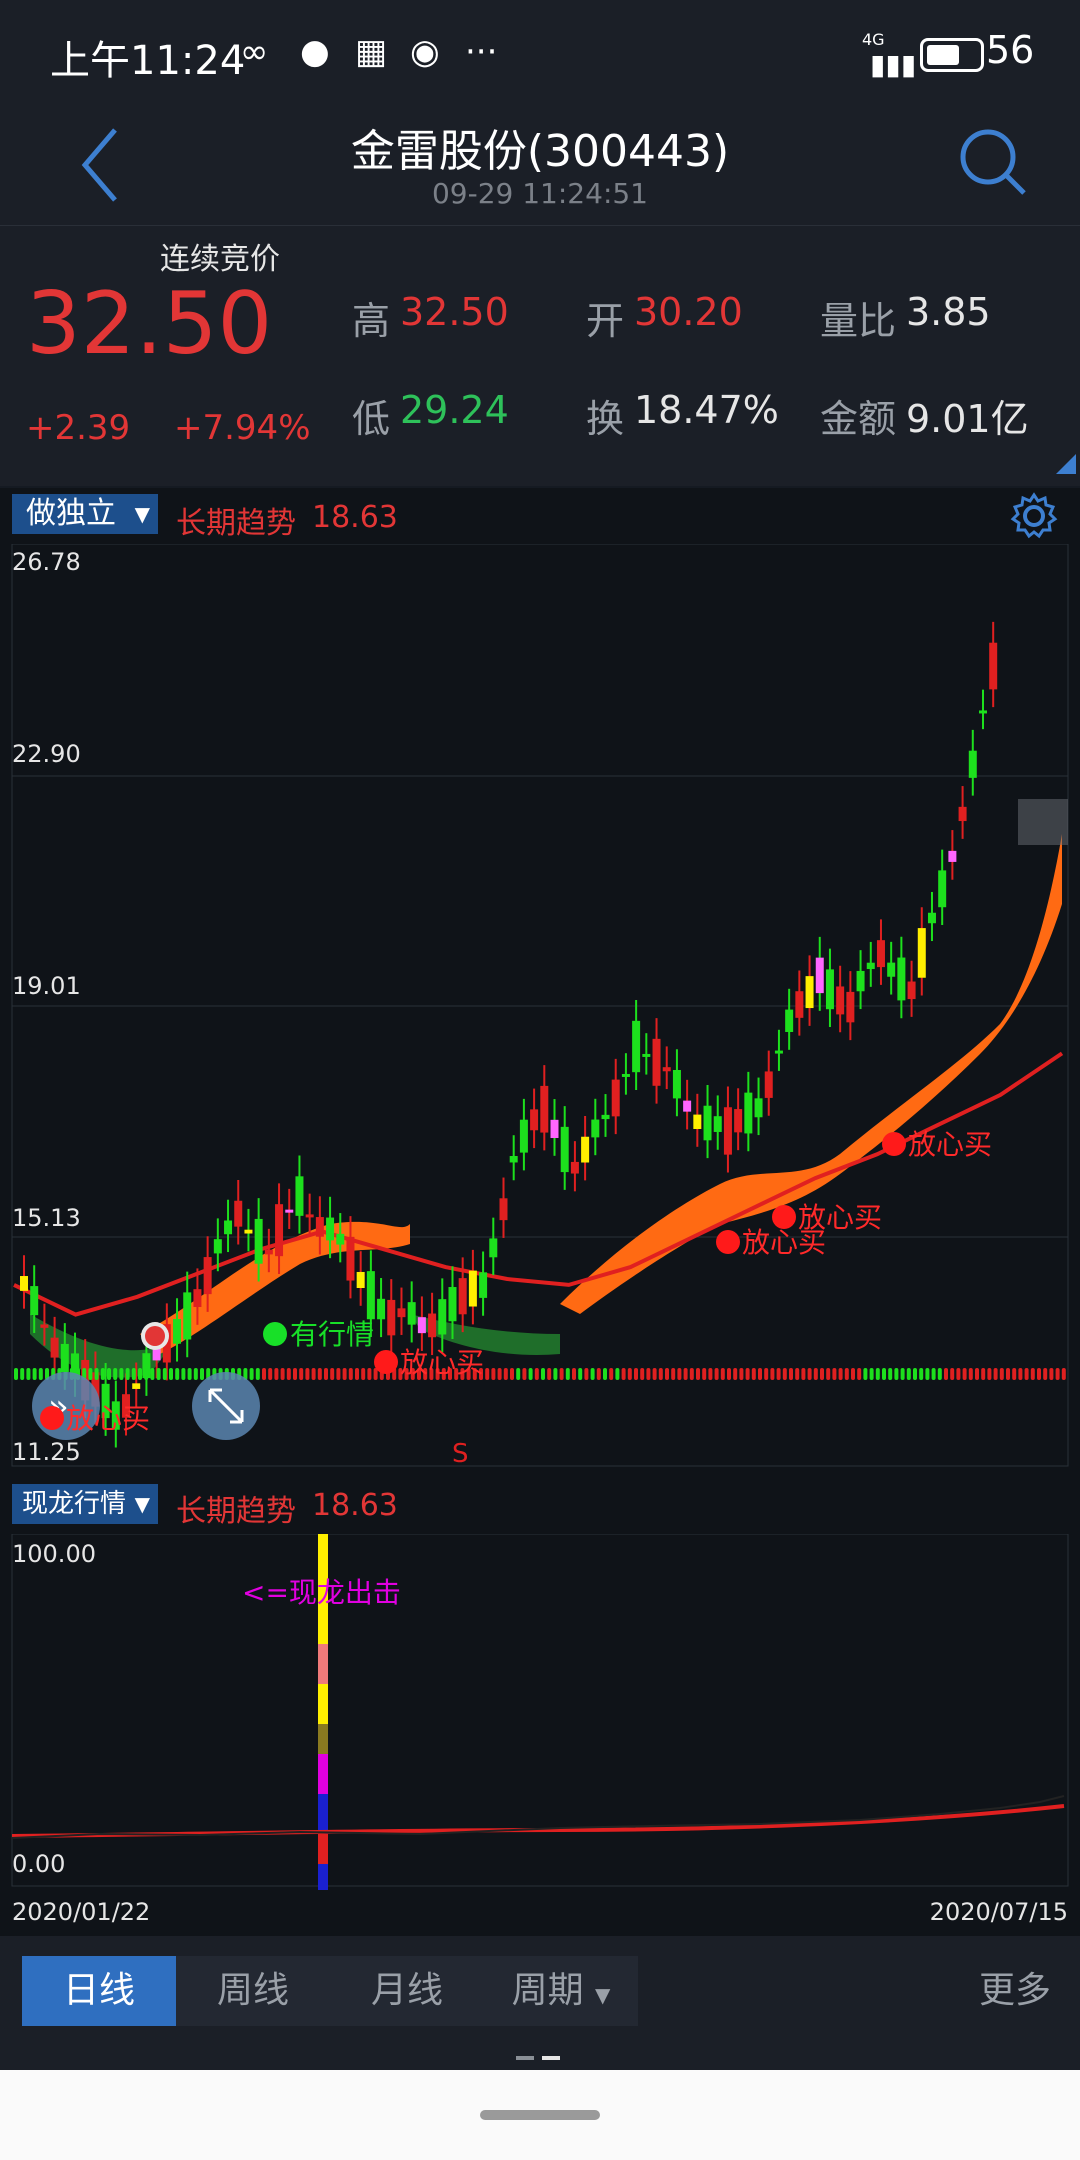  What do you see at coordinates (948, 312) in the screenshot?
I see `volume-ratio-value: 3.85` at bounding box center [948, 312].